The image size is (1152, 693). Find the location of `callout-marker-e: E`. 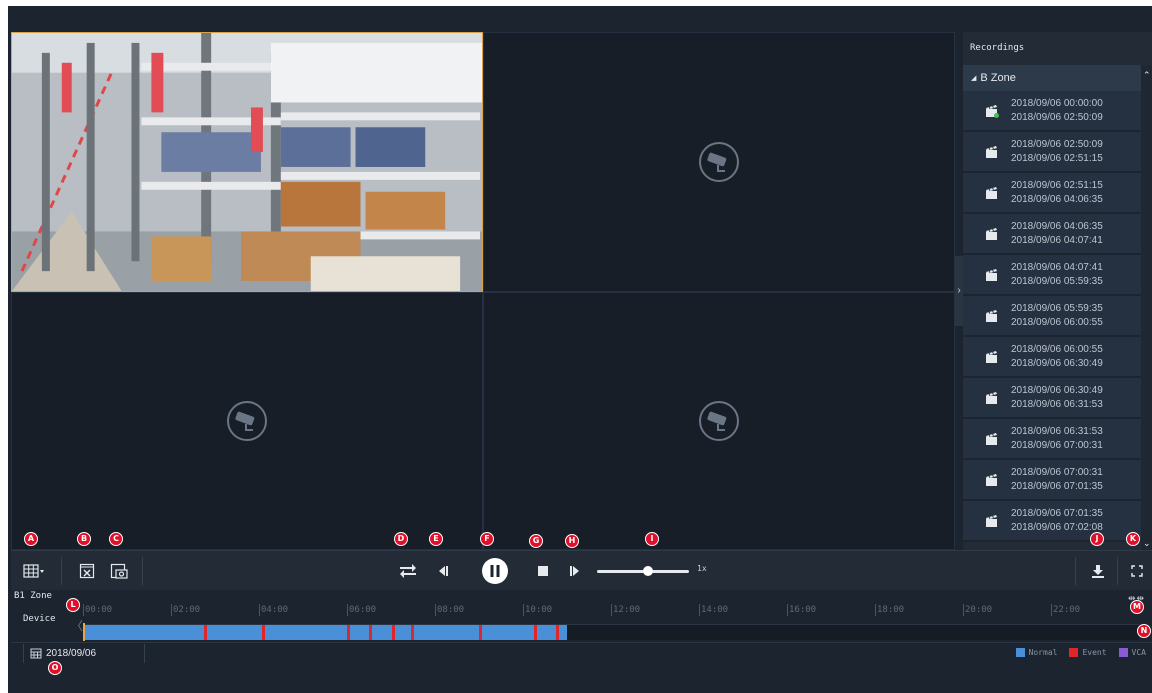

callout-marker-e: E is located at coordinates (436, 539).